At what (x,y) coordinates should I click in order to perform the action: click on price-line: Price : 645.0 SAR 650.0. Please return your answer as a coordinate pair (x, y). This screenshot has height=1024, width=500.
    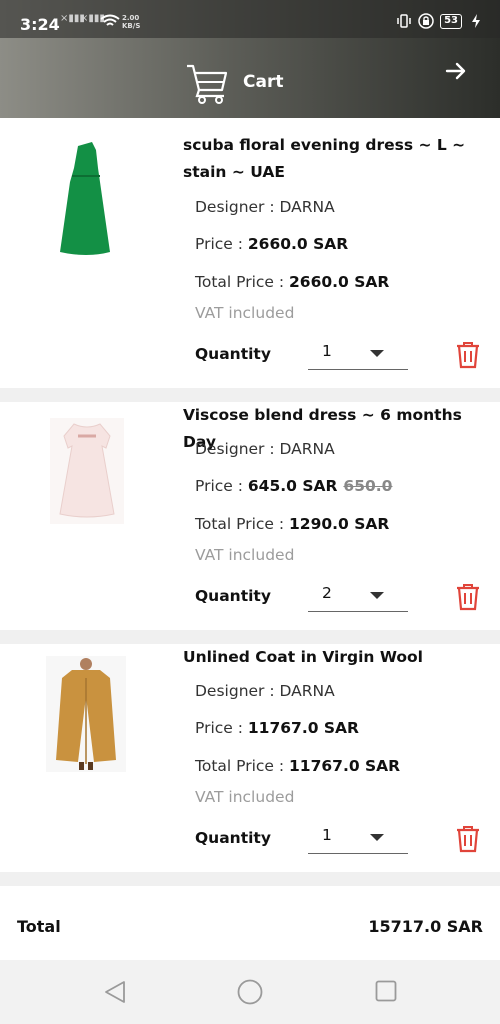
    Looking at the image, I should click on (294, 486).